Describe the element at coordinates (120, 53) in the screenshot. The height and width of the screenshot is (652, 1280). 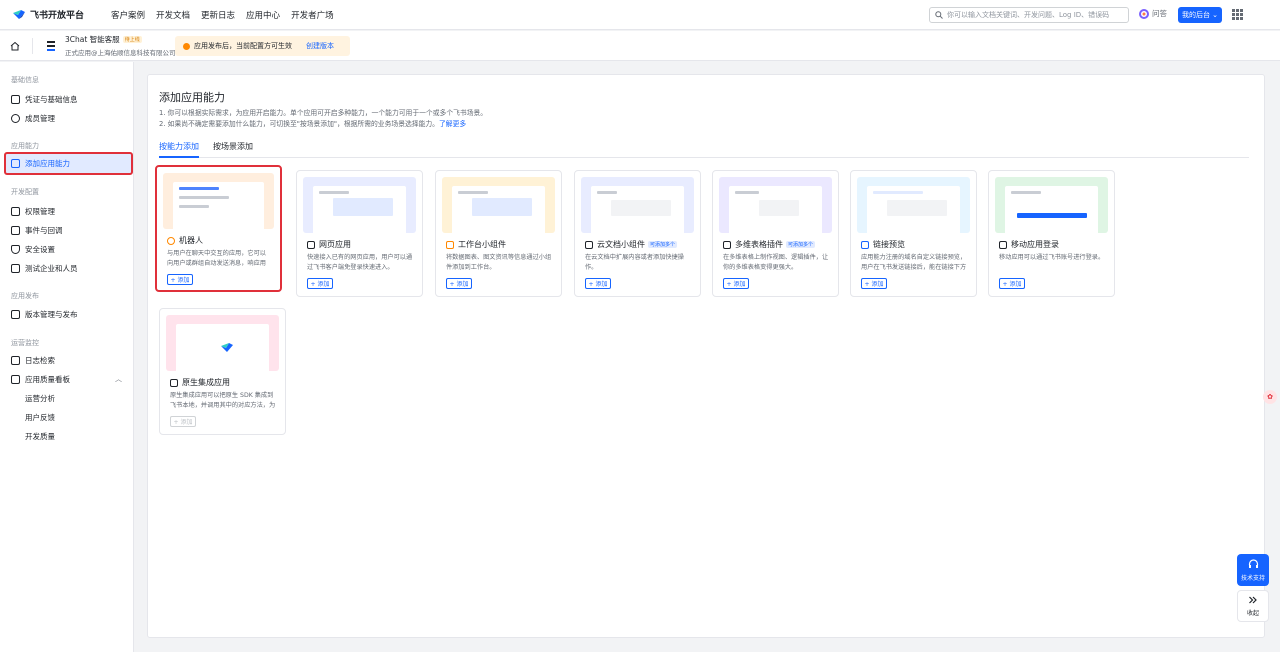
I see `app-owner: 正式应用@上海佑顺信息科技有限公司` at that location.